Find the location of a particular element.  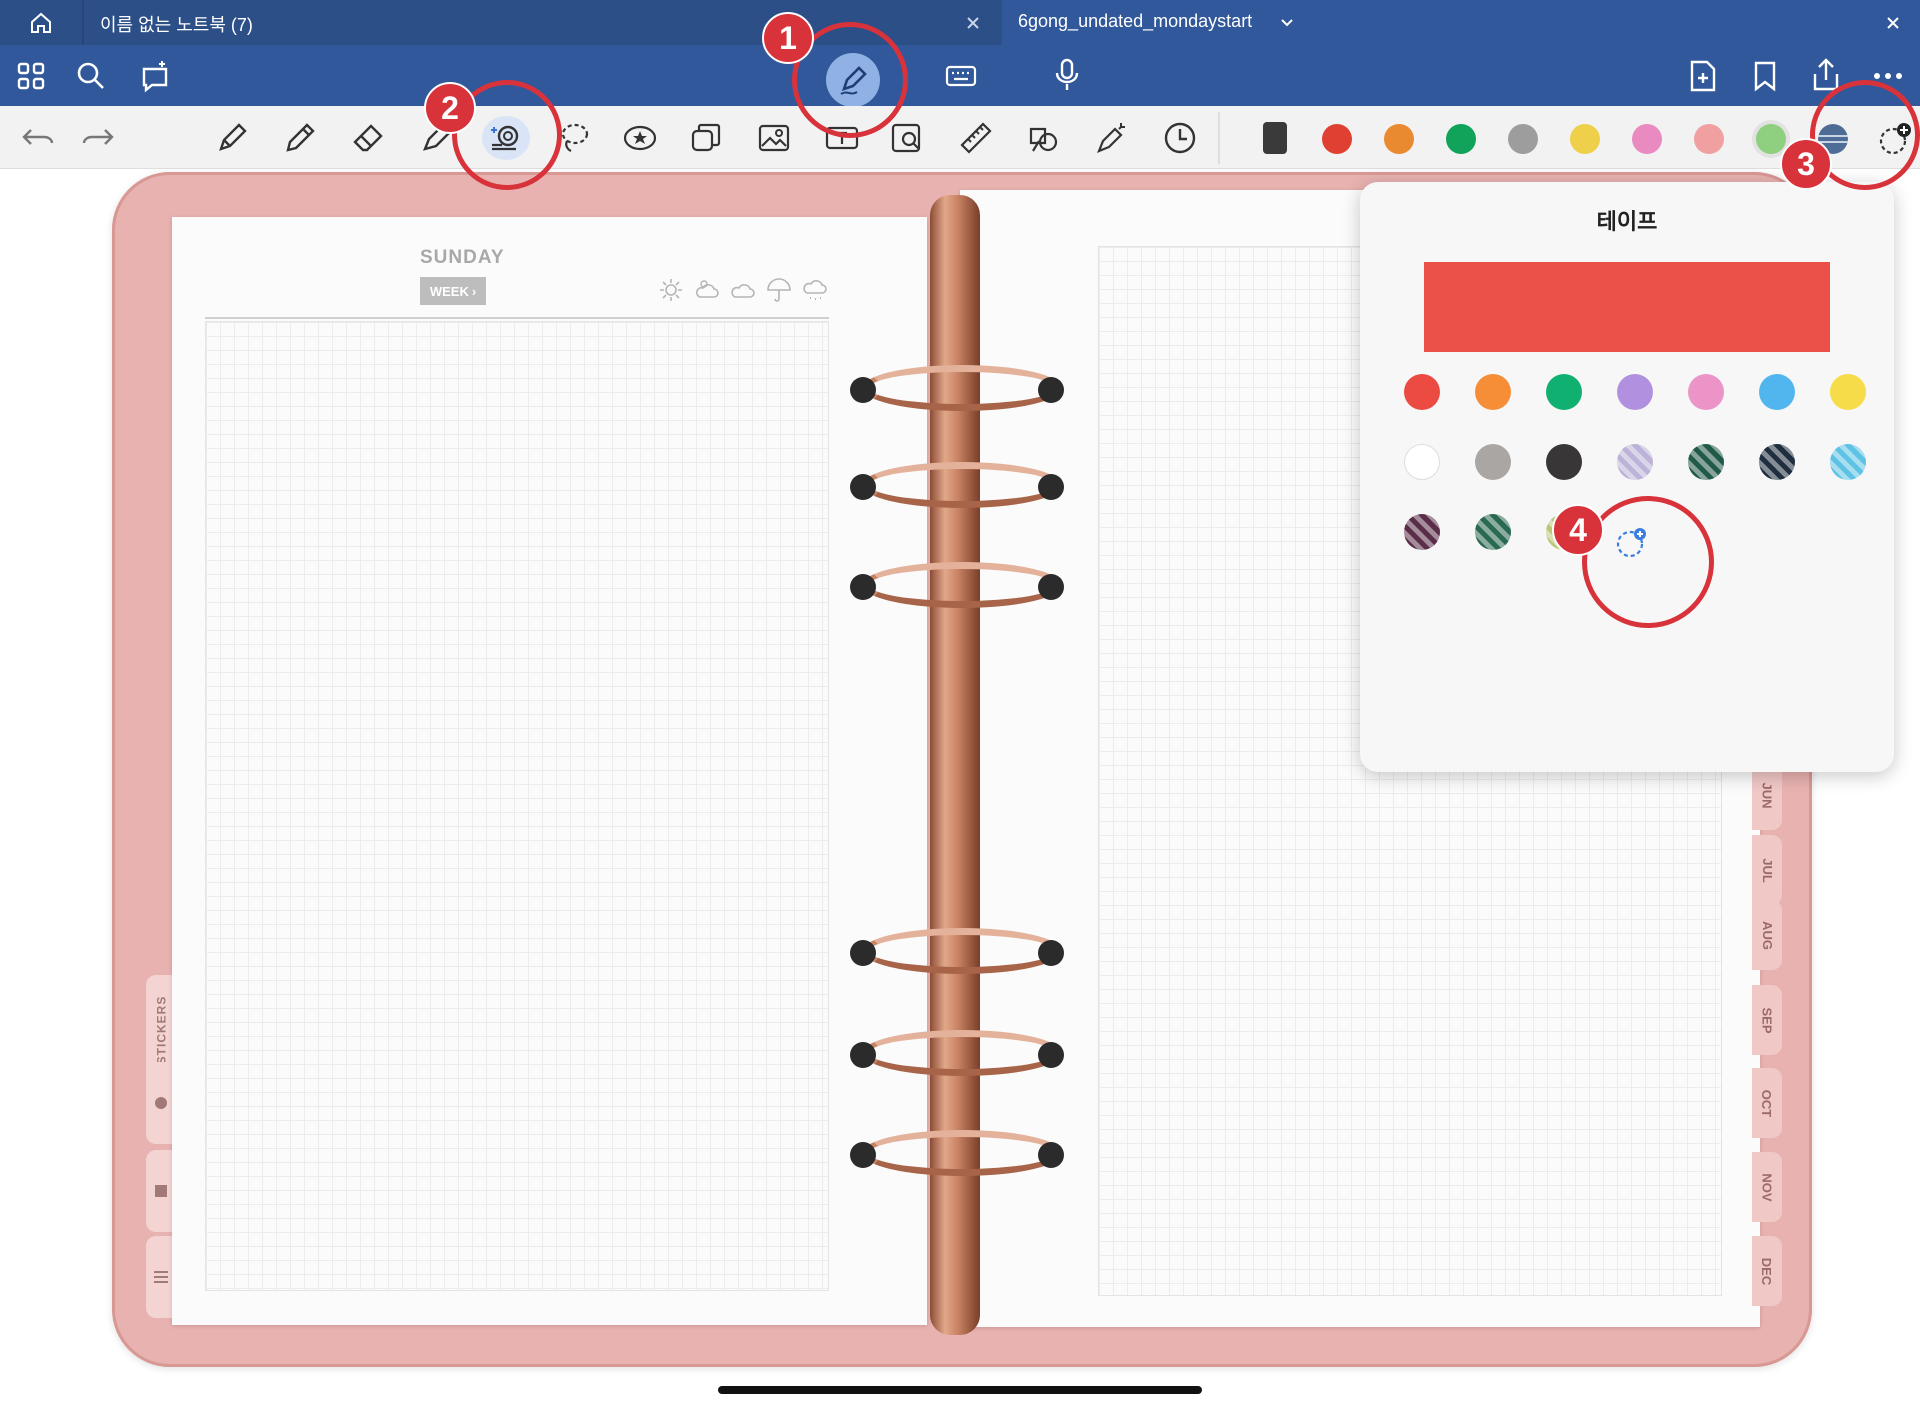

redo-icon is located at coordinates (98, 138).